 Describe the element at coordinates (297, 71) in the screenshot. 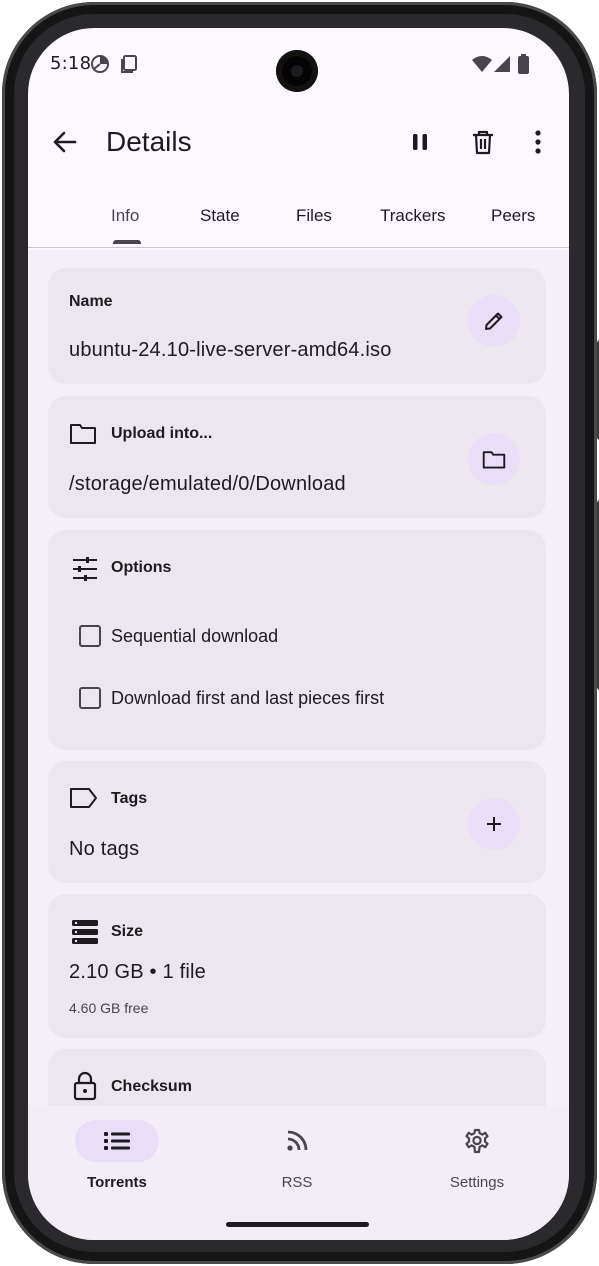

I see `front-camera` at that location.